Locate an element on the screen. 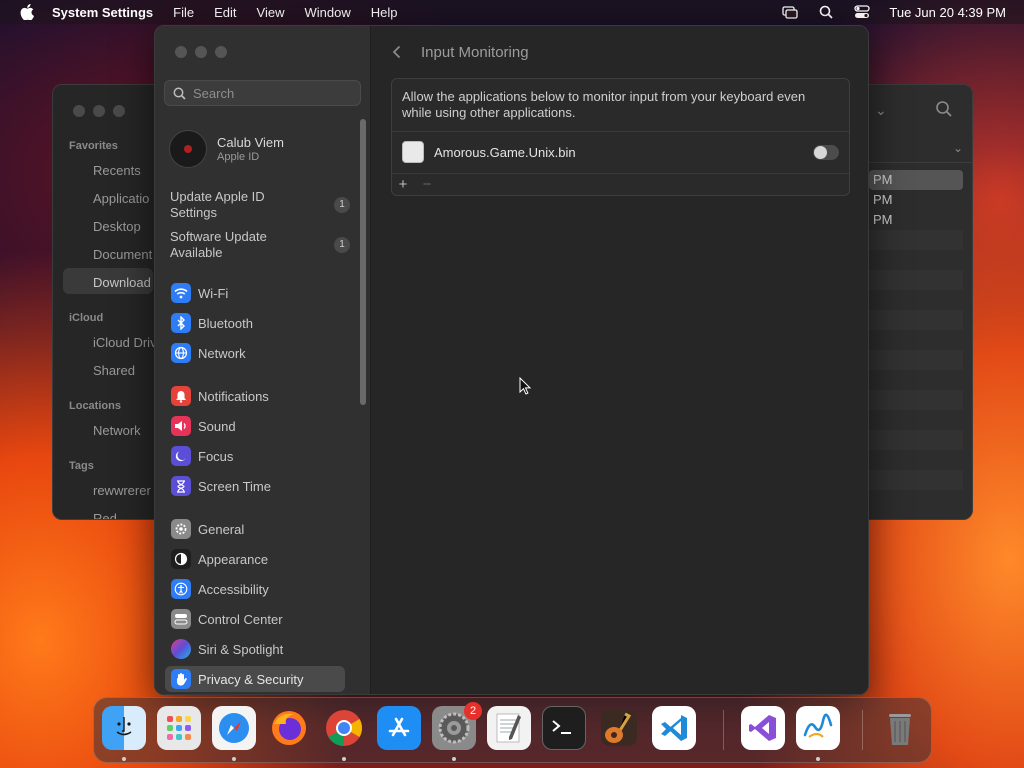 Image resolution: width=1024 pixels, height=768 pixels. dock-textedit-icon is located at coordinates (509, 728).